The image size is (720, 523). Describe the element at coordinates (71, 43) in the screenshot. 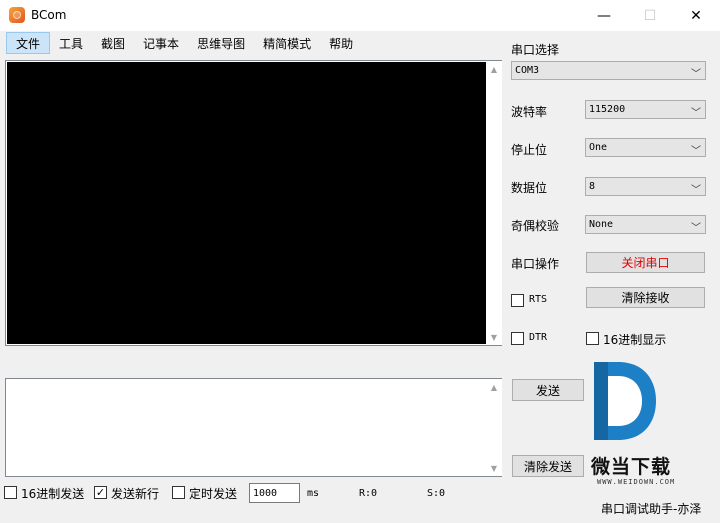

I see `menu-tools: 工具` at that location.